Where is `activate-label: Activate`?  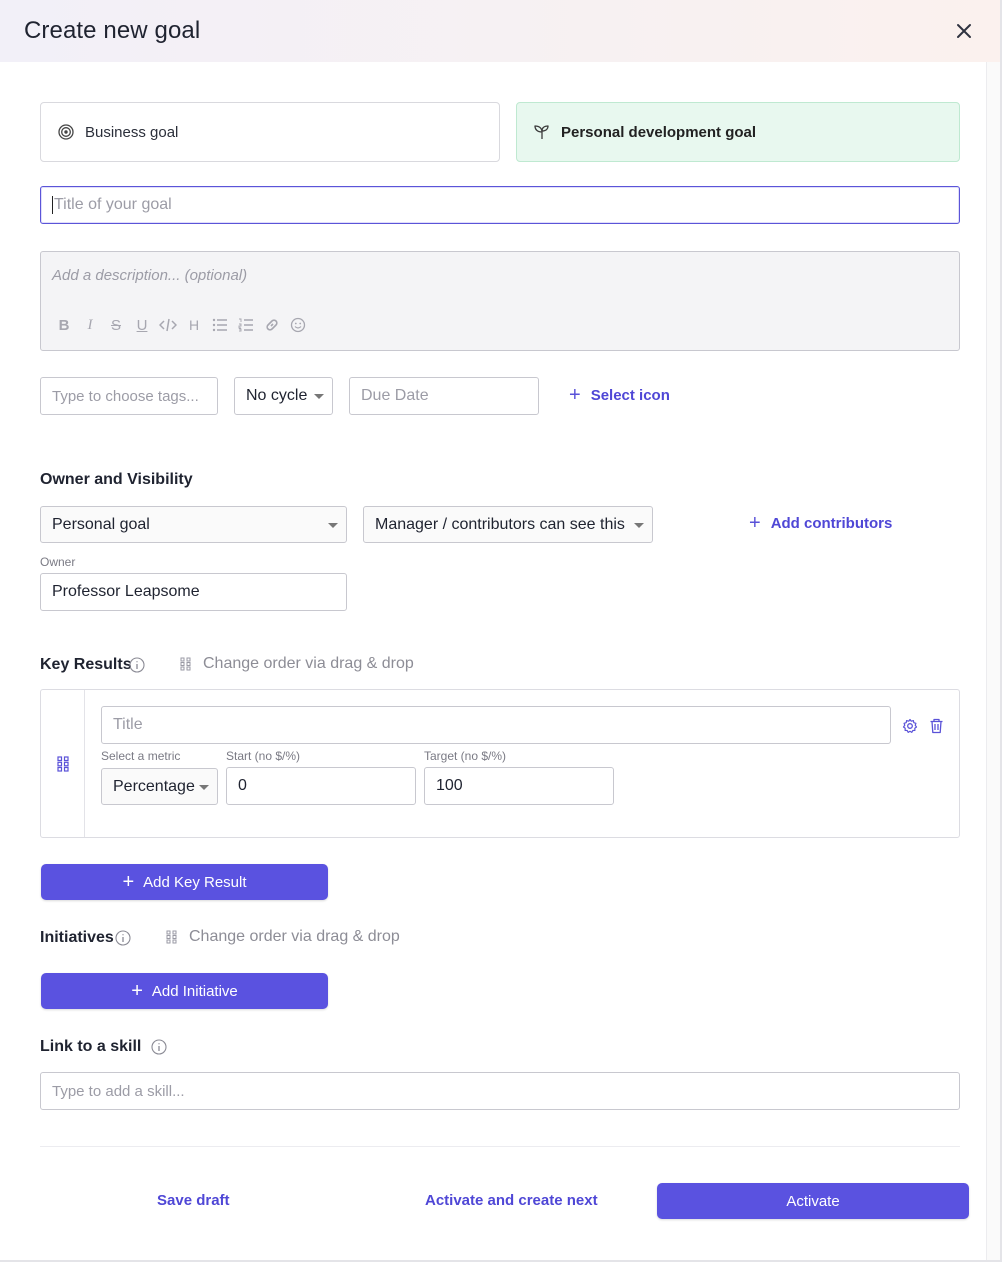
activate-label: Activate is located at coordinates (813, 1201).